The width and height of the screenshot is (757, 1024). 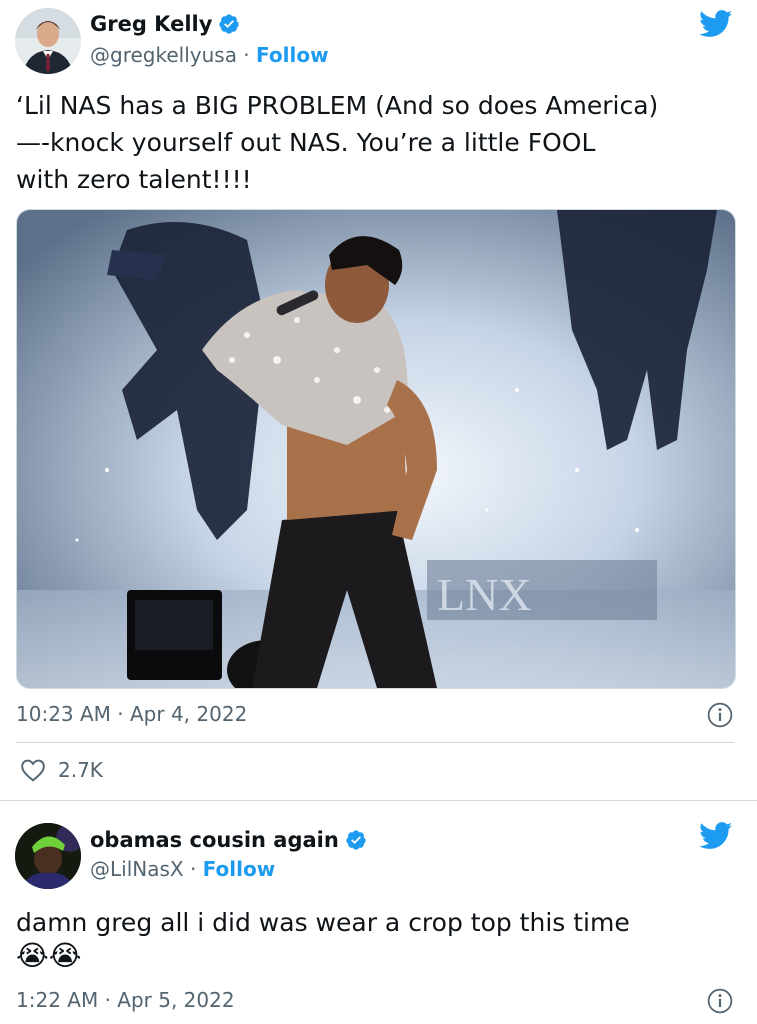 I want to click on author-row: obamas cousin again, so click(x=228, y=840).